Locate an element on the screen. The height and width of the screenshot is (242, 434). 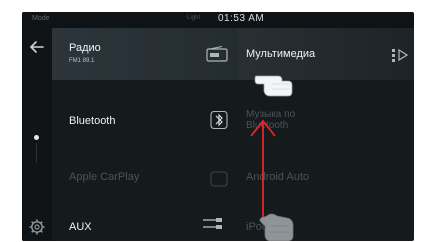
radio-frequency: FM1 89.1 is located at coordinates (82, 61).